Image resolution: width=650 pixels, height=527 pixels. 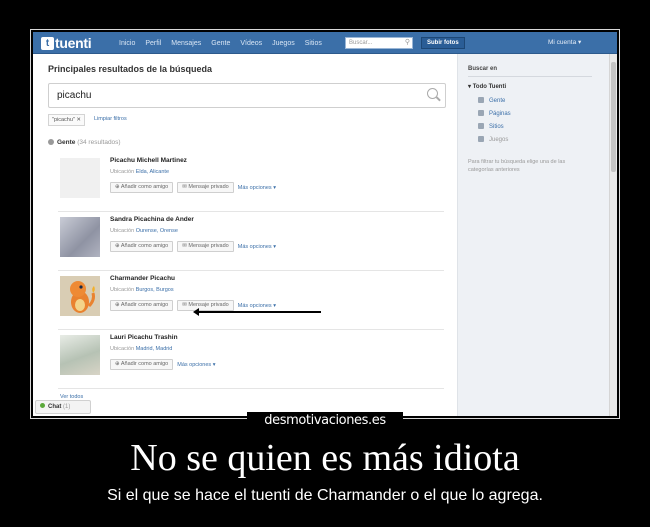 What do you see at coordinates (154, 349) in the screenshot?
I see `location-value: Madrid, Madrid` at bounding box center [154, 349].